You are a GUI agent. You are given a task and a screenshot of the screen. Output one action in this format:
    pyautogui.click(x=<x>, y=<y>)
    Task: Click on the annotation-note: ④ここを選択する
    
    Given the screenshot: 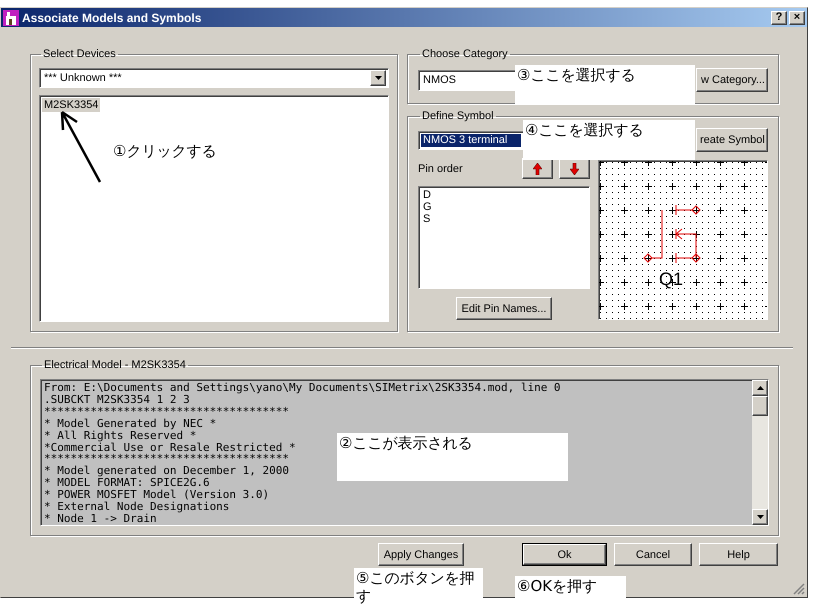 What is the action you would take?
    pyautogui.click(x=609, y=140)
    